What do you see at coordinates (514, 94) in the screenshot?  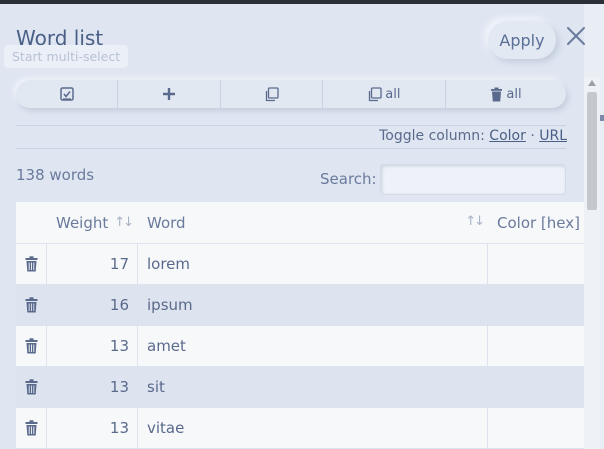 I see `delete-all-label: all` at bounding box center [514, 94].